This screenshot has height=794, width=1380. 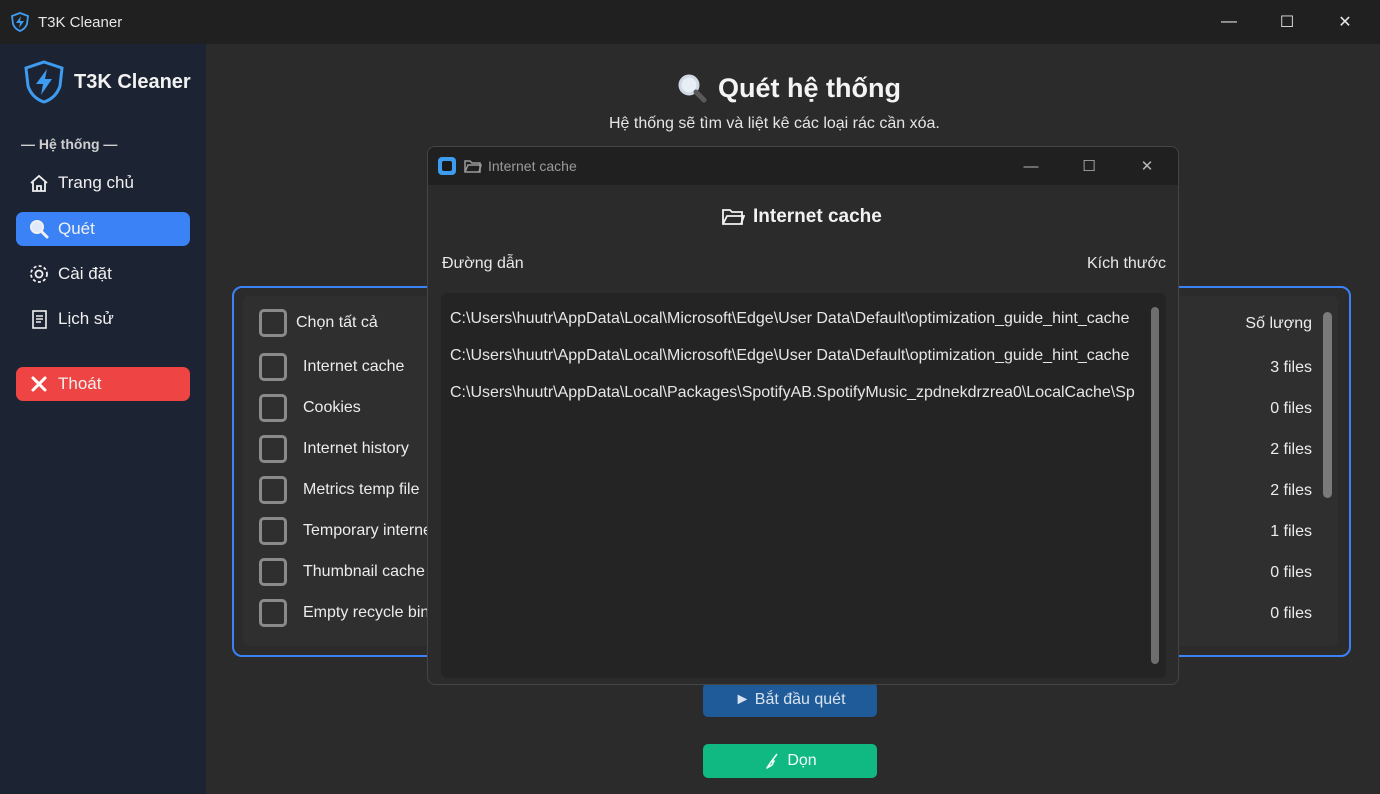 What do you see at coordinates (364, 571) in the screenshot?
I see `row-label: Thumbnail cache` at bounding box center [364, 571].